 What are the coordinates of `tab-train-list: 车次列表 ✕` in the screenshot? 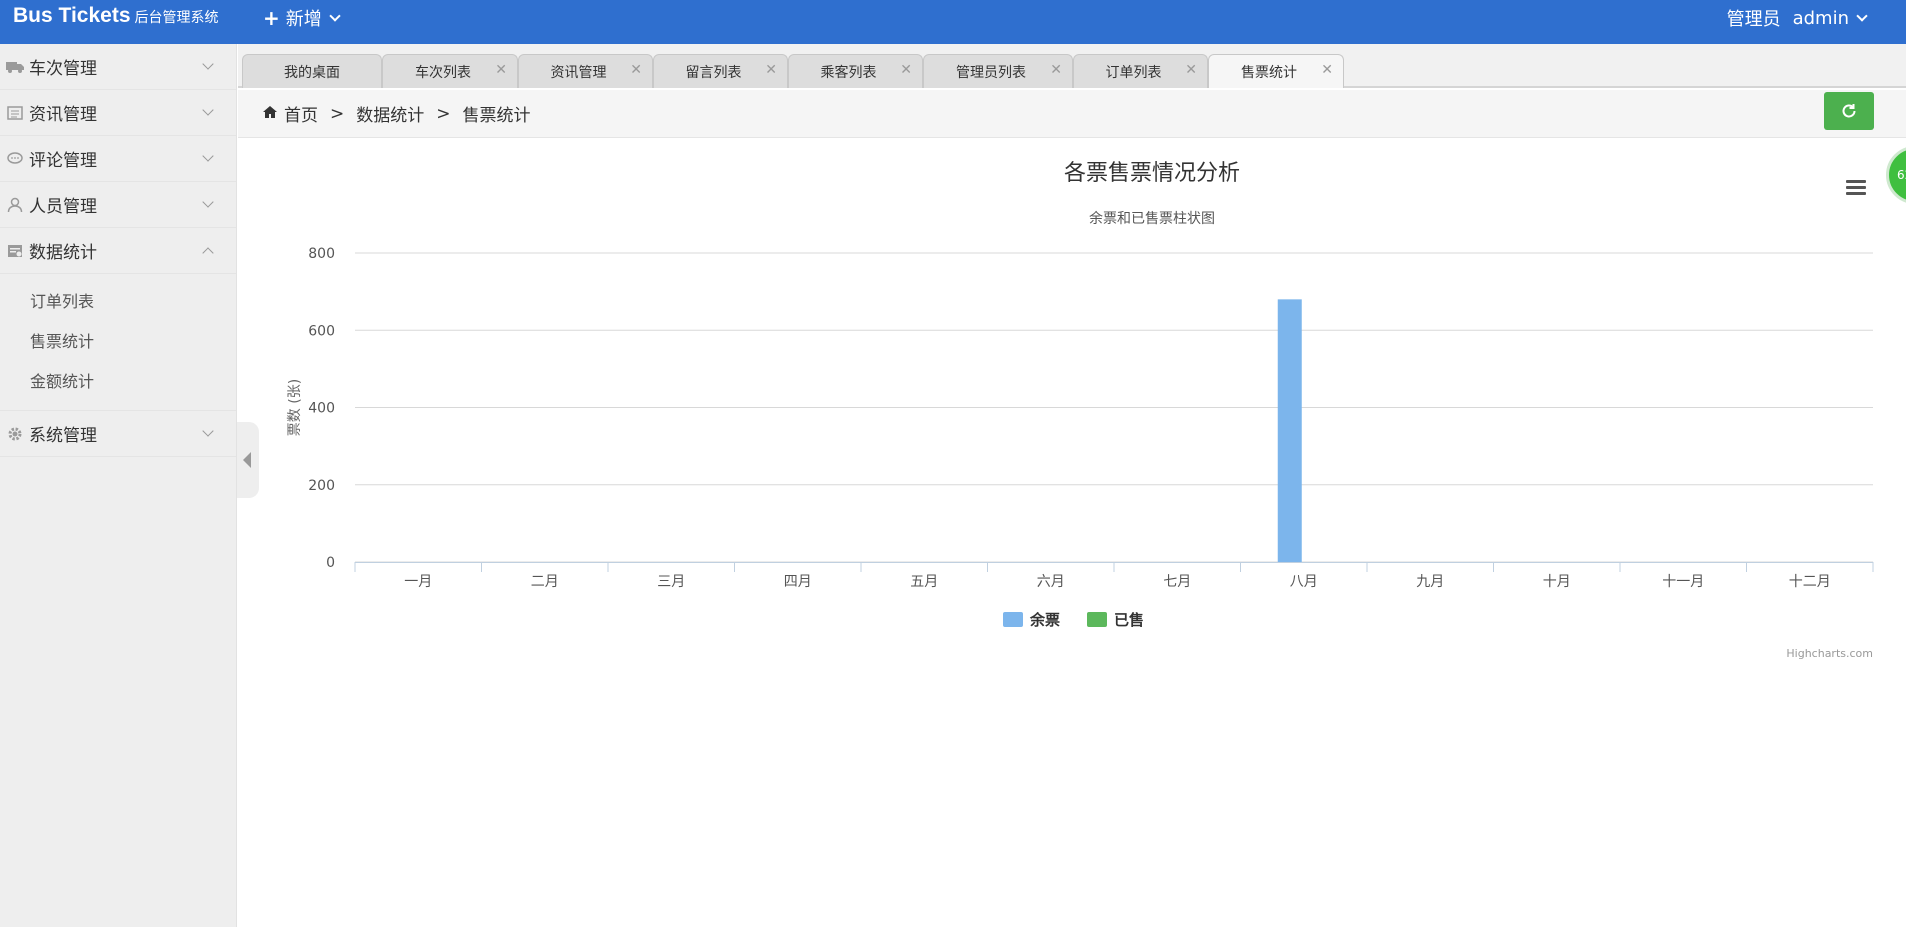 It's located at (450, 71).